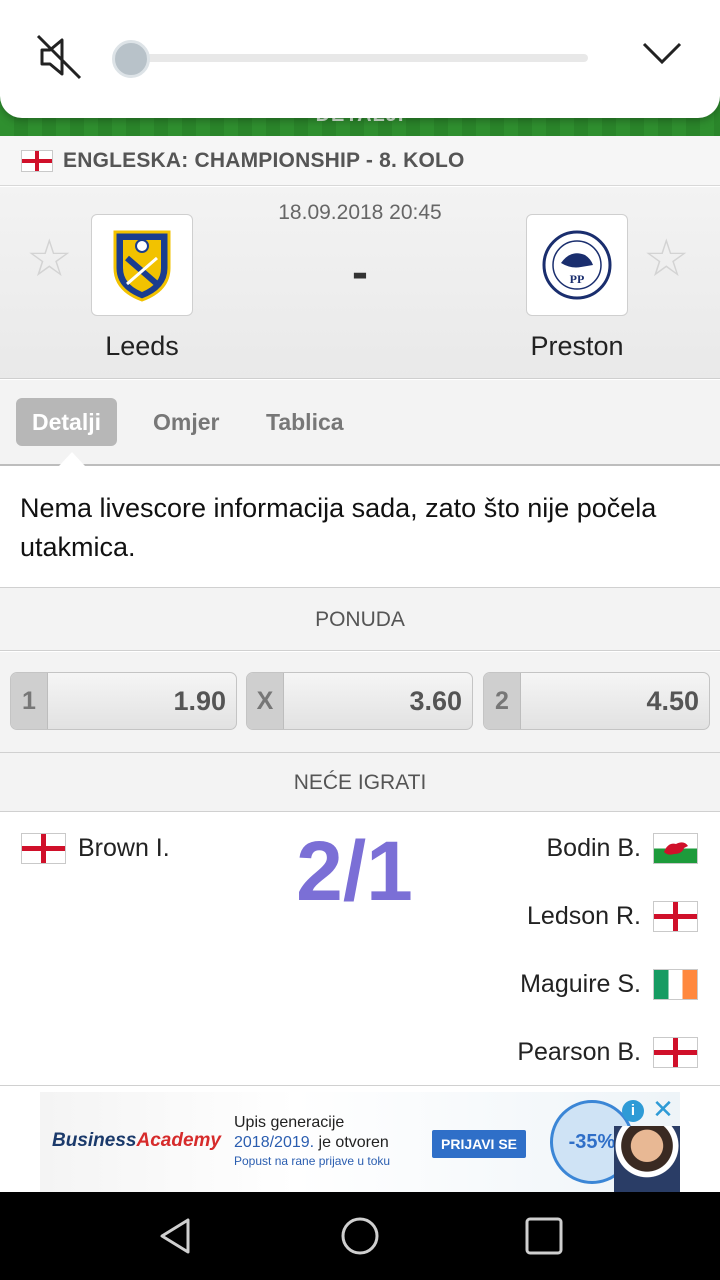 Image resolution: width=720 pixels, height=1280 pixels. Describe the element at coordinates (662, 54) in the screenshot. I see `chevron-down-icon` at that location.